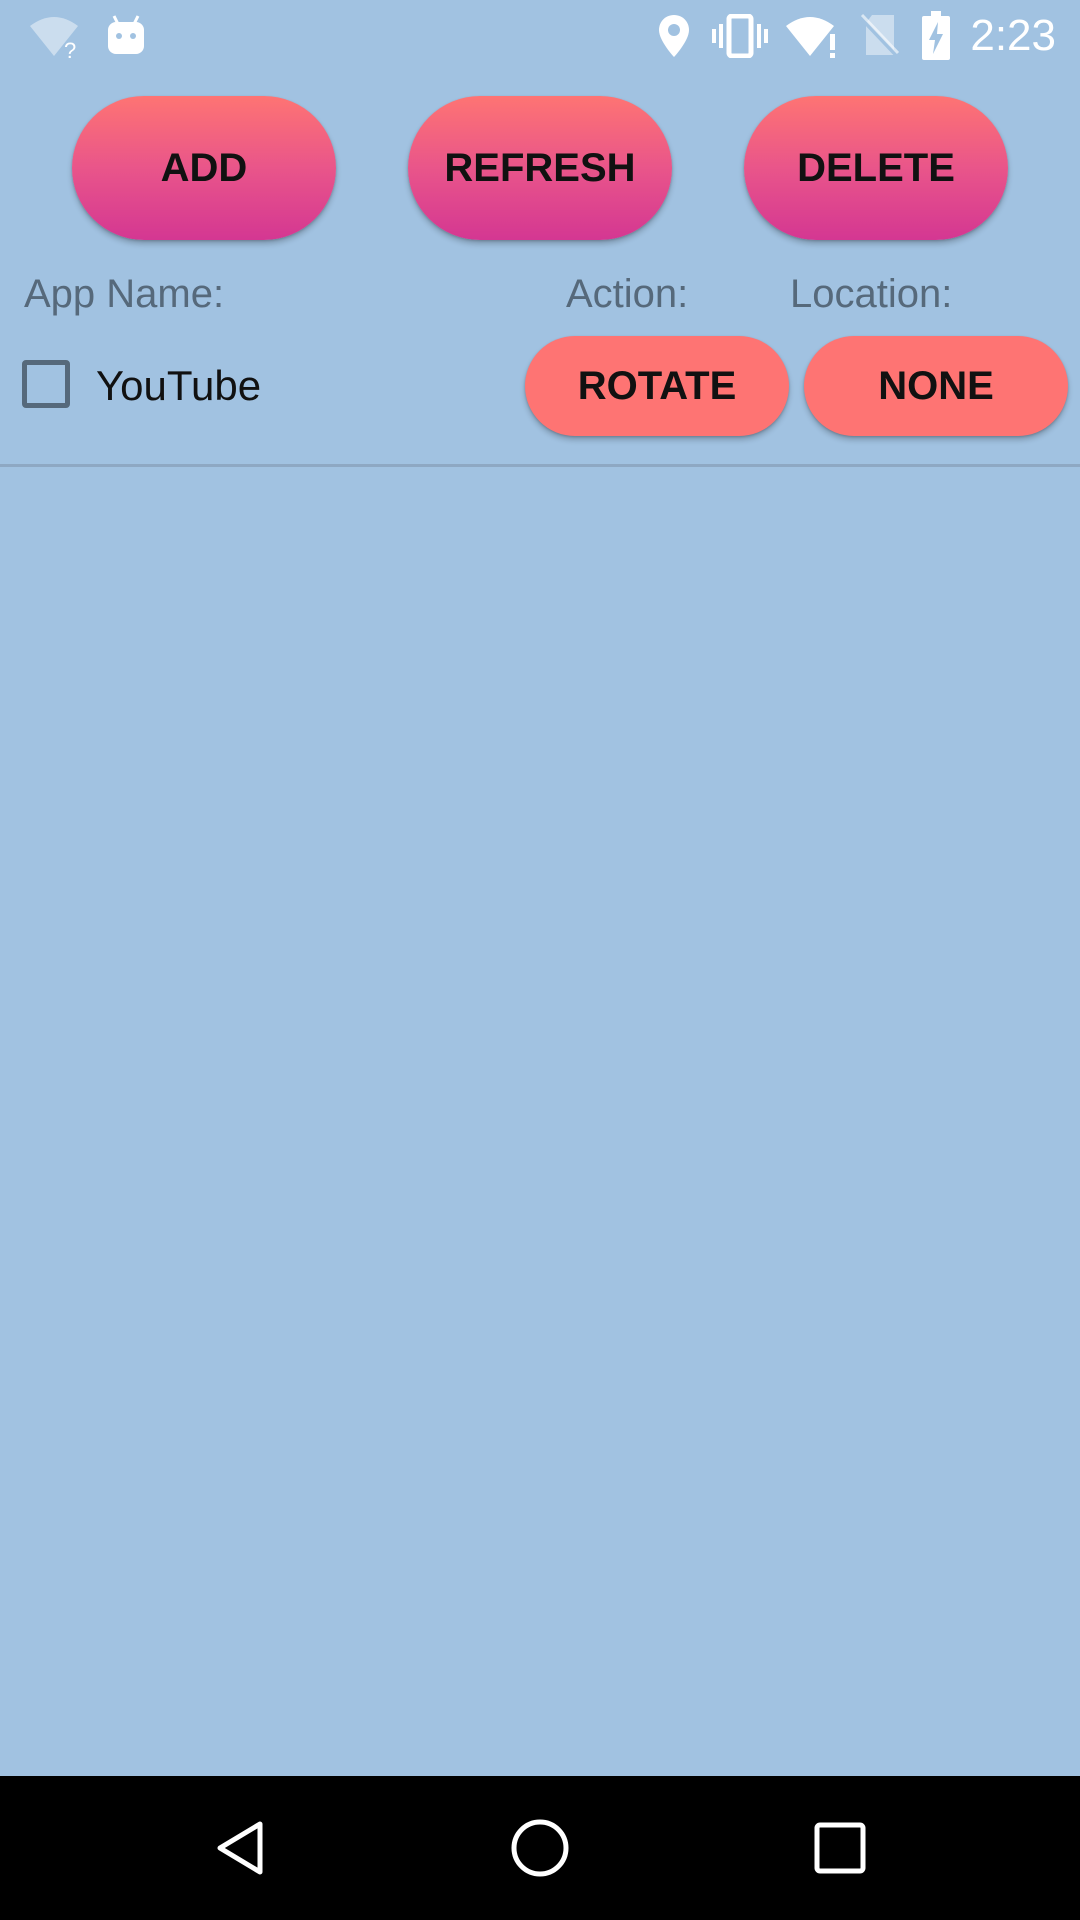 Image resolution: width=1080 pixels, height=1920 pixels. What do you see at coordinates (936, 386) in the screenshot?
I see `location-button: NONE` at bounding box center [936, 386].